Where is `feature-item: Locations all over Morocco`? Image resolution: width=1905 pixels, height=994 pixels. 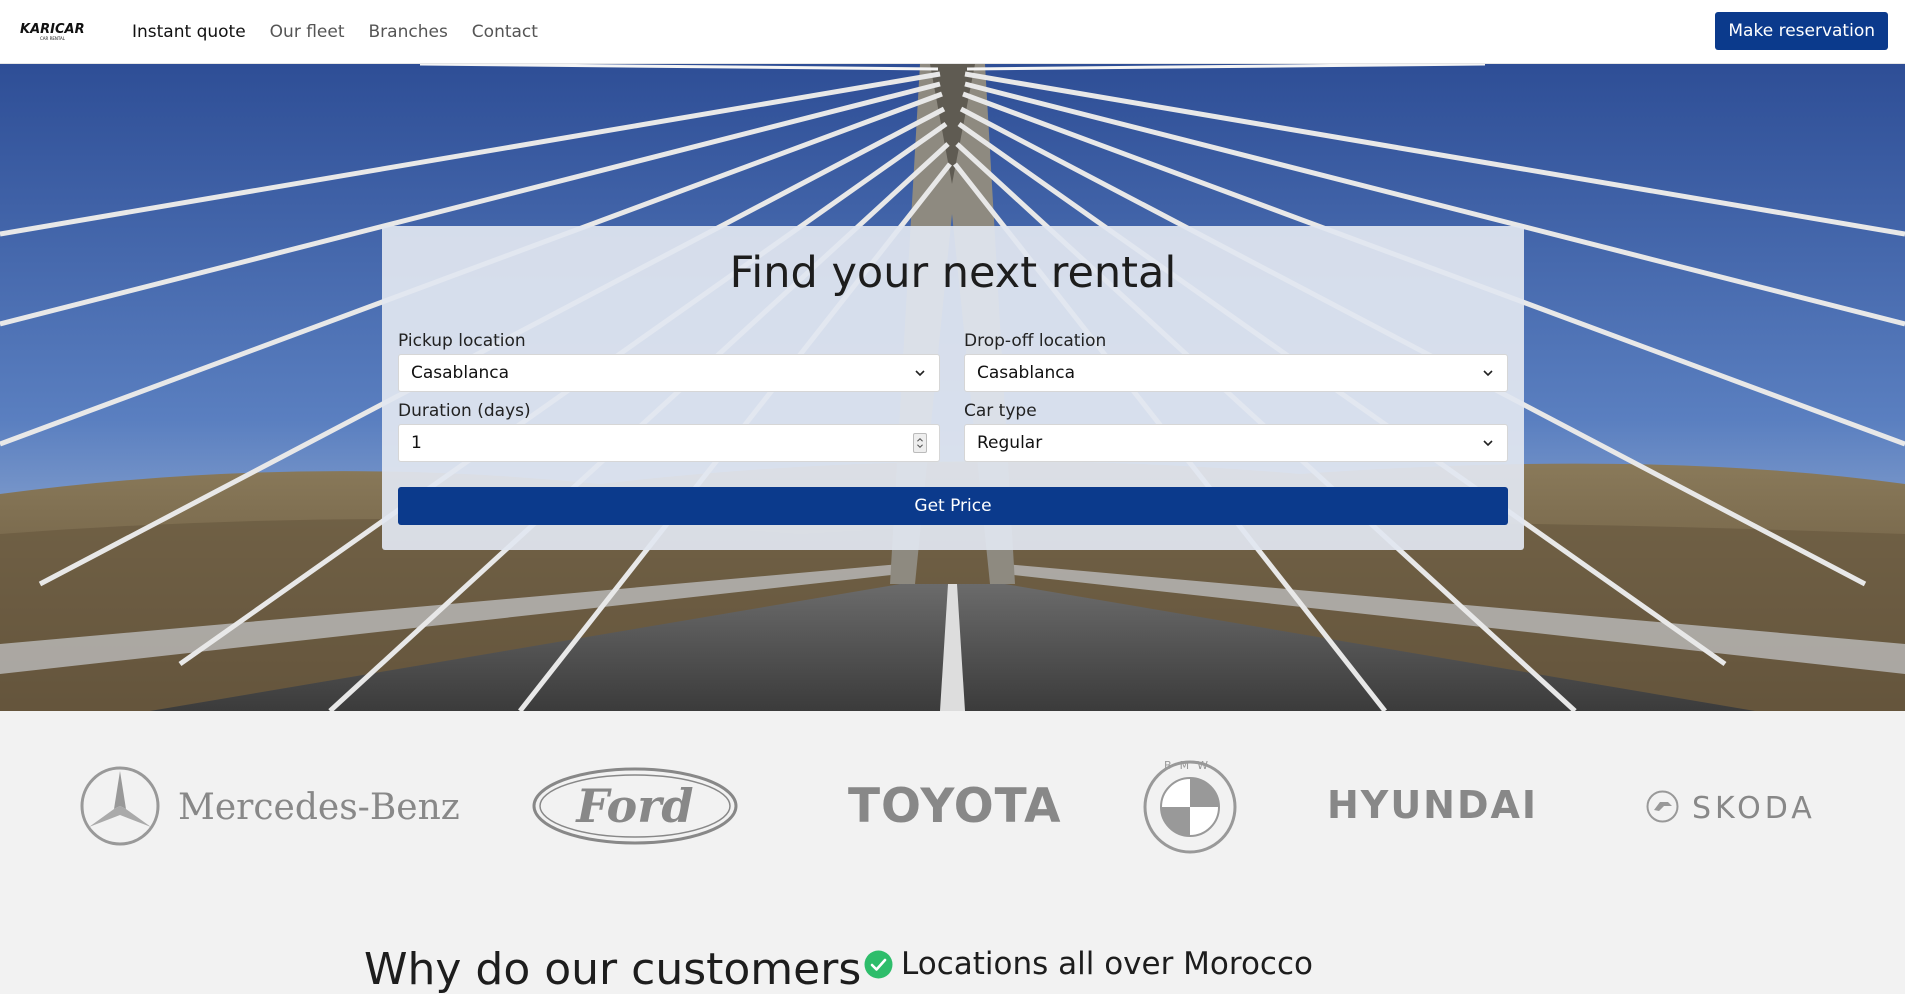 feature-item: Locations all over Morocco is located at coordinates (1088, 964).